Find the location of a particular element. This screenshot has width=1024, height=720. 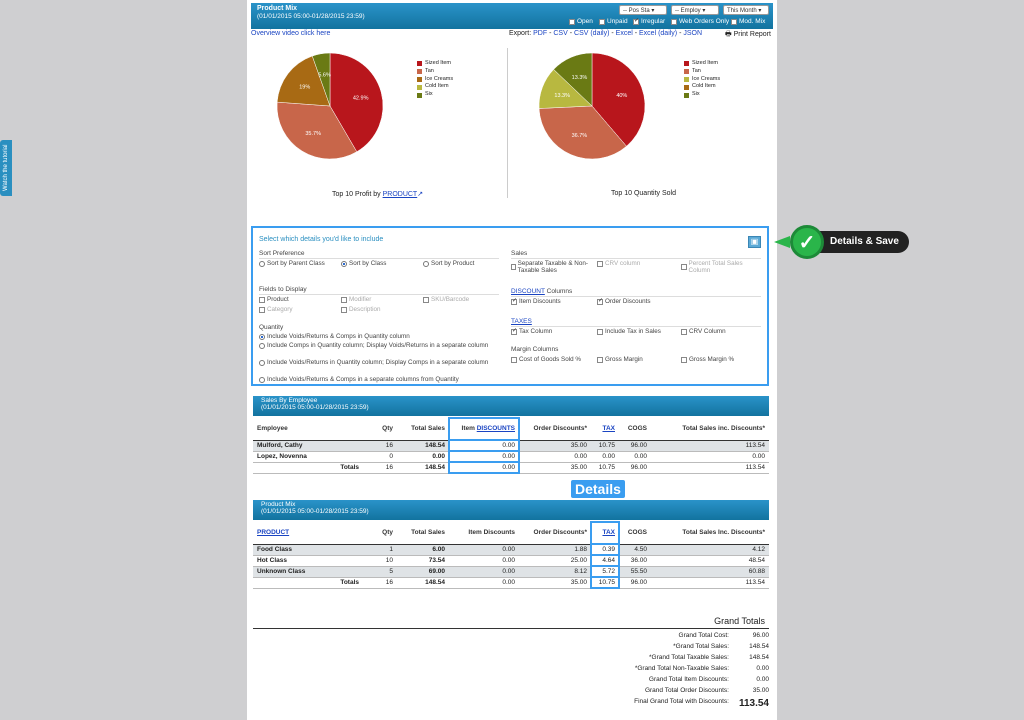

table-cell: 113.54 is located at coordinates (710, 468).